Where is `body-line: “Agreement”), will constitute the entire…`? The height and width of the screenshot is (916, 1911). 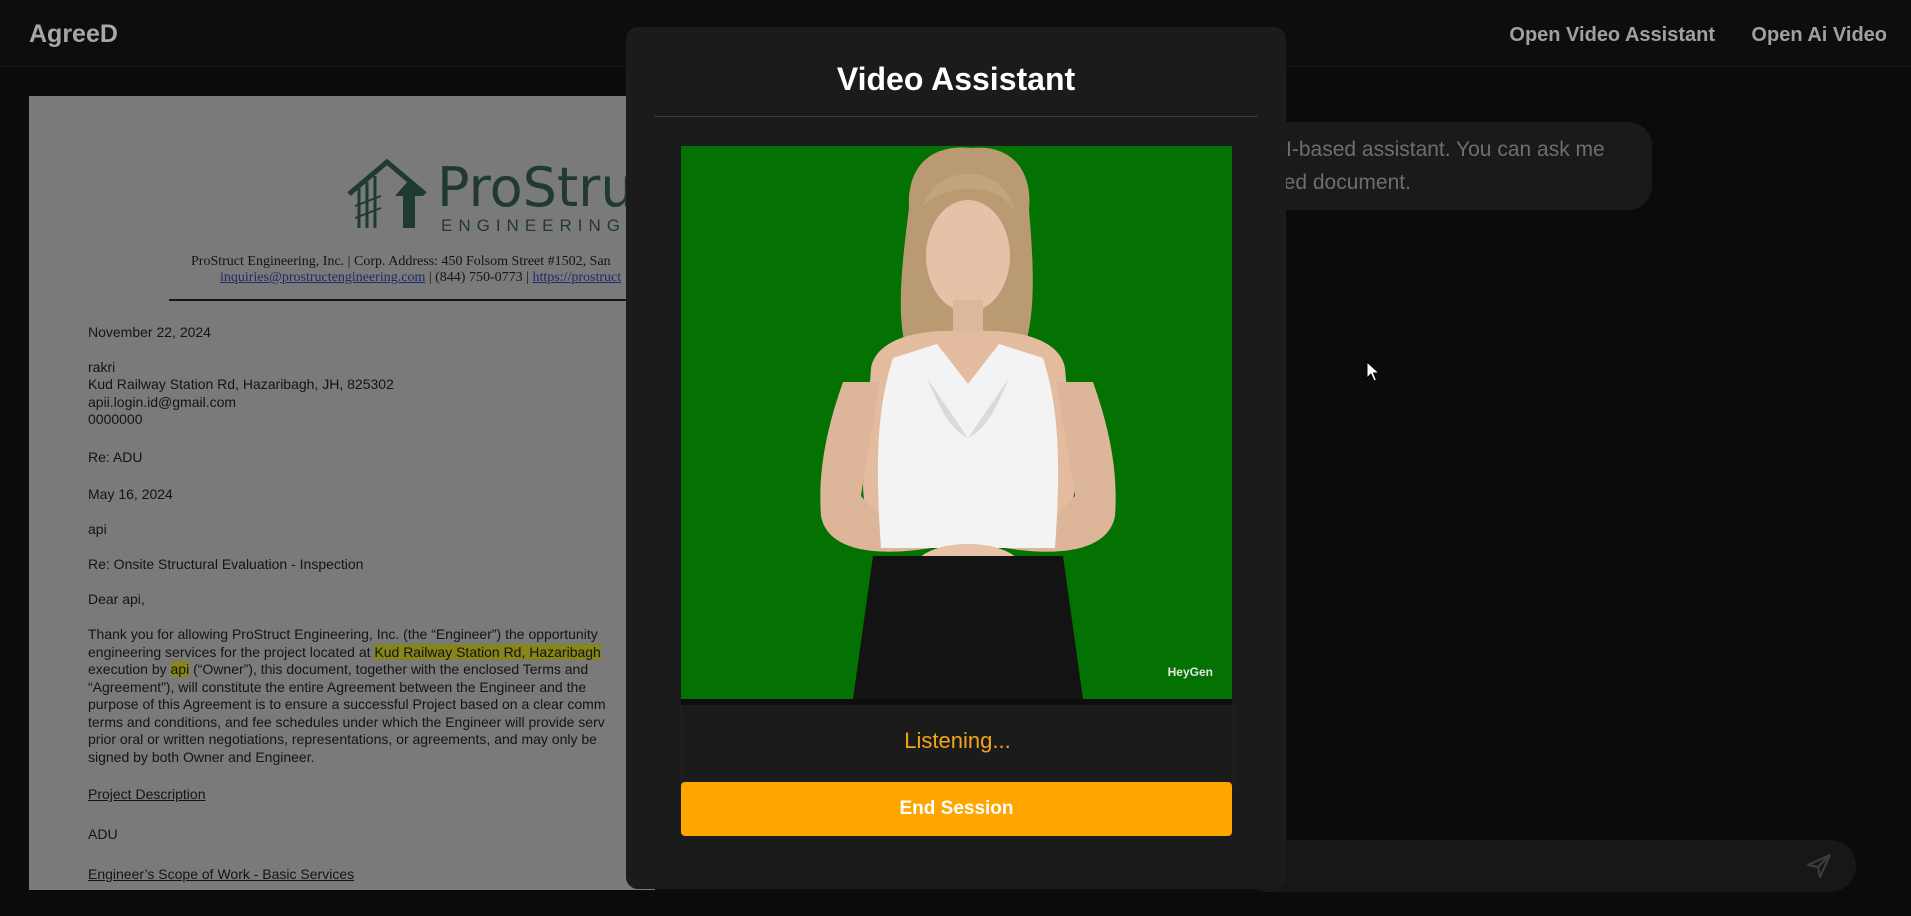
body-line: “Agreement”), will constitute the entire… is located at coordinates (337, 687).